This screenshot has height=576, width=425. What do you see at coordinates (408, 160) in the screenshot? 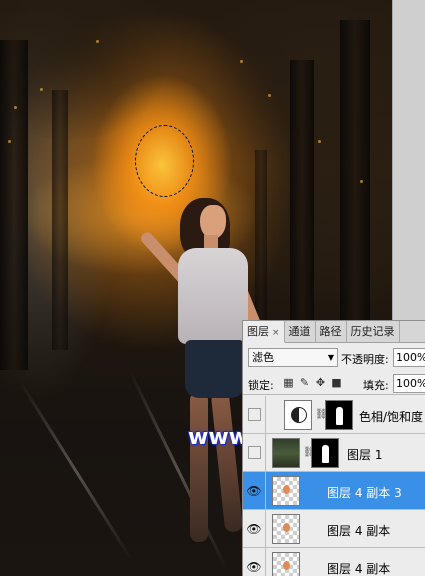
I see `workspace-background` at bounding box center [408, 160].